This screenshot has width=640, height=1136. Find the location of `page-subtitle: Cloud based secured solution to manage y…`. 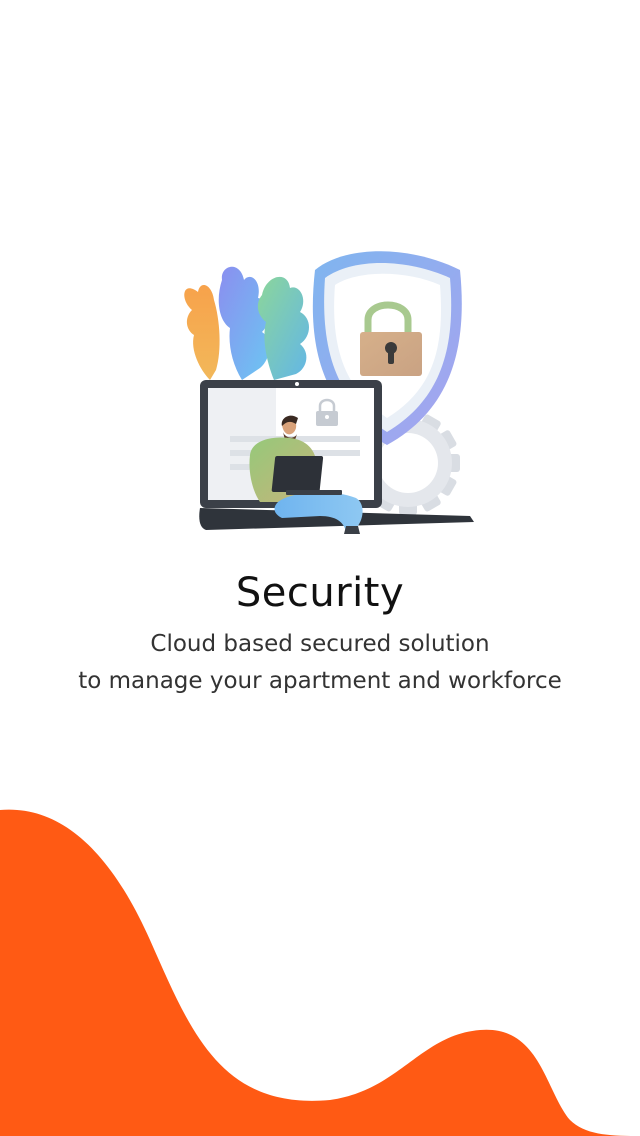

page-subtitle: Cloud based secured solution to manage y… is located at coordinates (320, 663).